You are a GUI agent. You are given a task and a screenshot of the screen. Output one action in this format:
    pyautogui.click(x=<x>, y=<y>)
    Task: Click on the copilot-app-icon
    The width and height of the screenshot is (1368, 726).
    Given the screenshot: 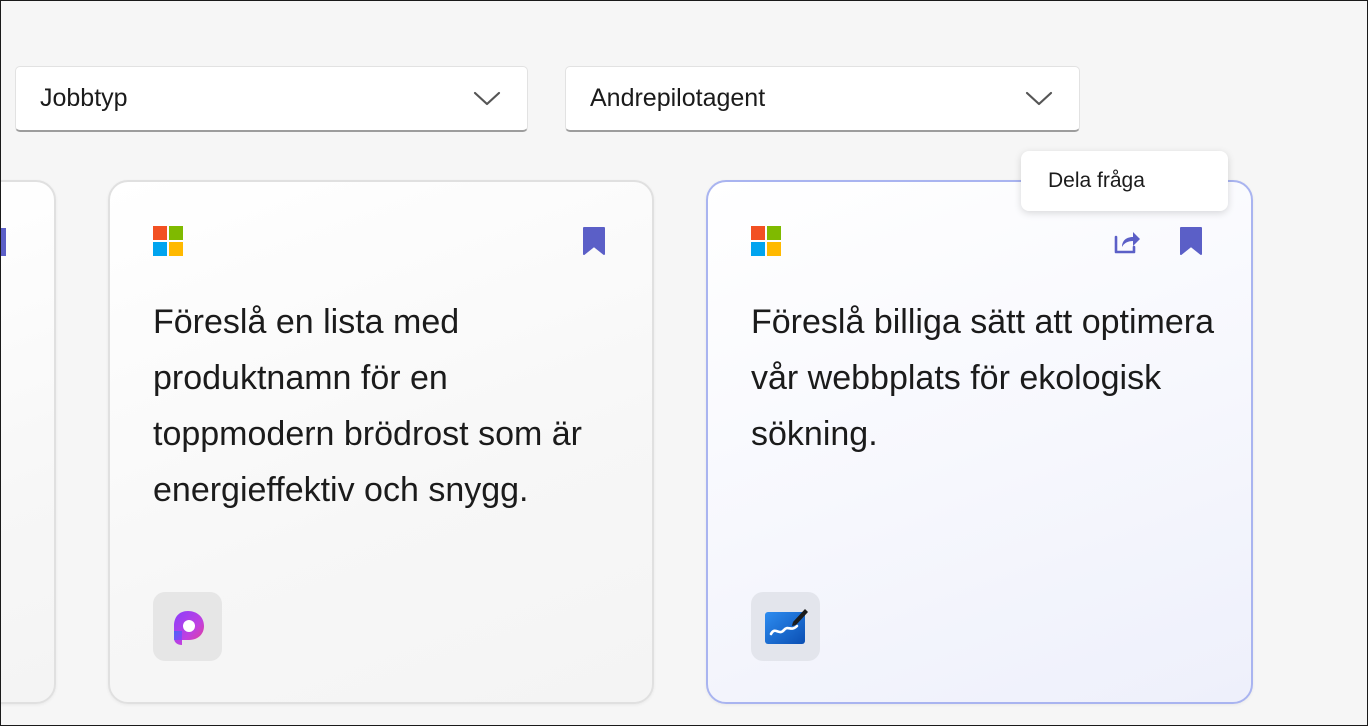 What is the action you would take?
    pyautogui.click(x=187, y=626)
    